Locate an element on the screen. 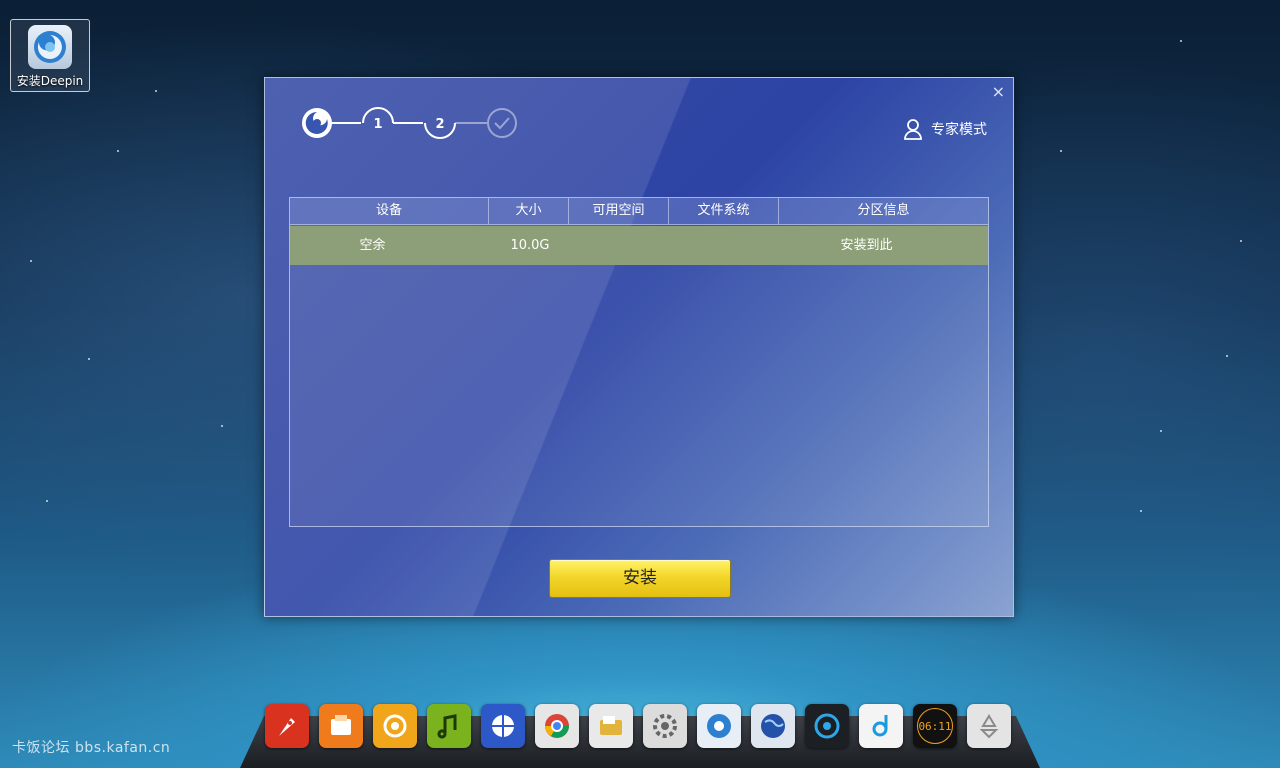 The width and height of the screenshot is (1280, 768). expert-mode-button: 专家模式 is located at coordinates (945, 129).